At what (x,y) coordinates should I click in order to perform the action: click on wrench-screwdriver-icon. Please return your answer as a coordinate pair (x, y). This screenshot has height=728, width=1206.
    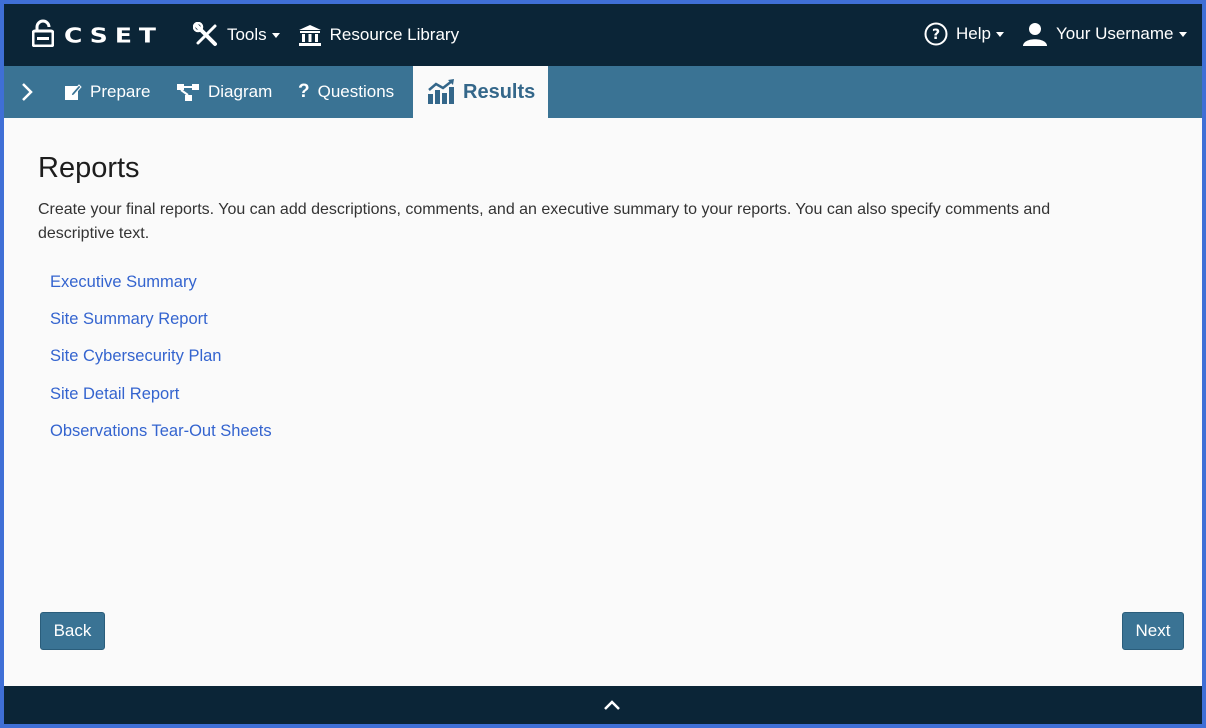
    Looking at the image, I should click on (205, 35).